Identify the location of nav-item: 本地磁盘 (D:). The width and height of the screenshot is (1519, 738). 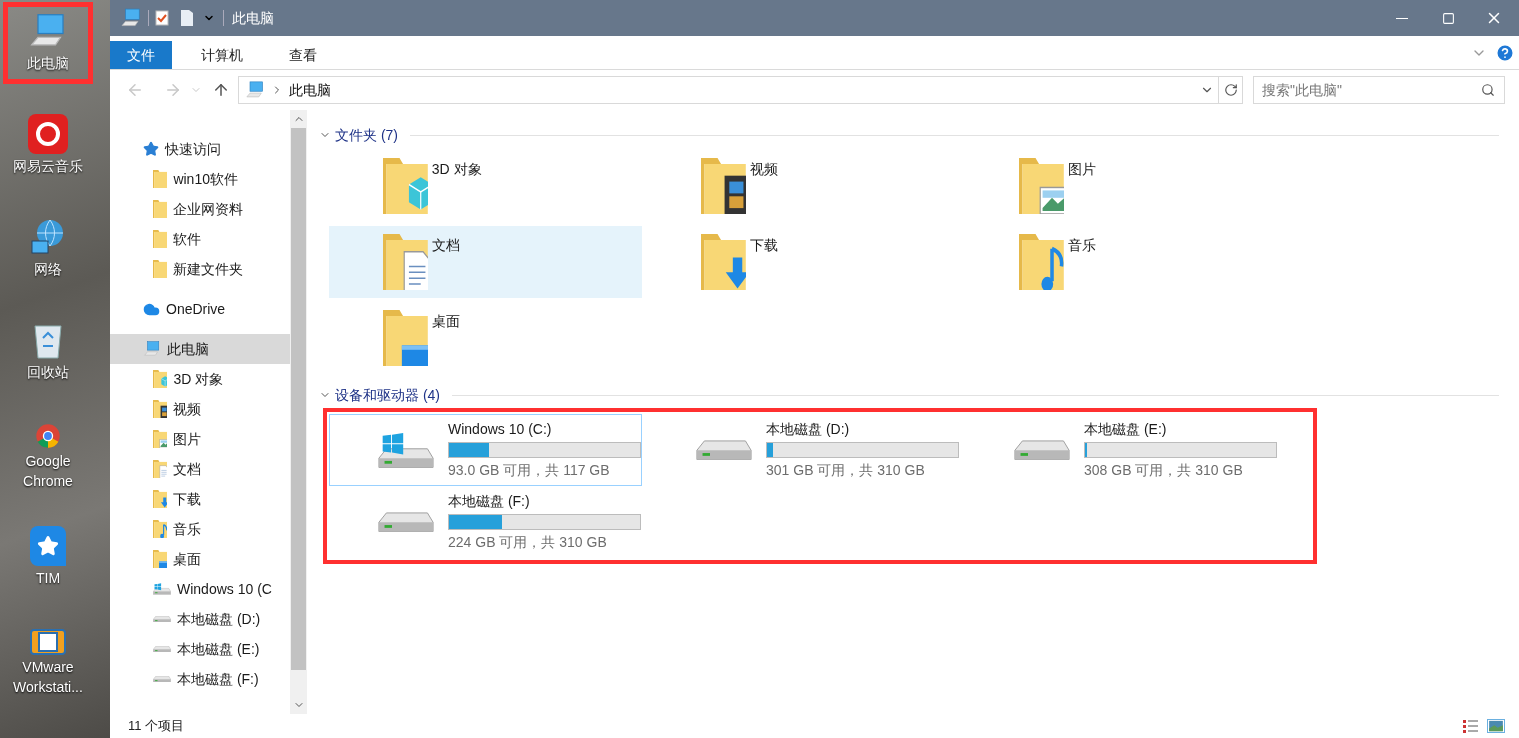
(200, 619).